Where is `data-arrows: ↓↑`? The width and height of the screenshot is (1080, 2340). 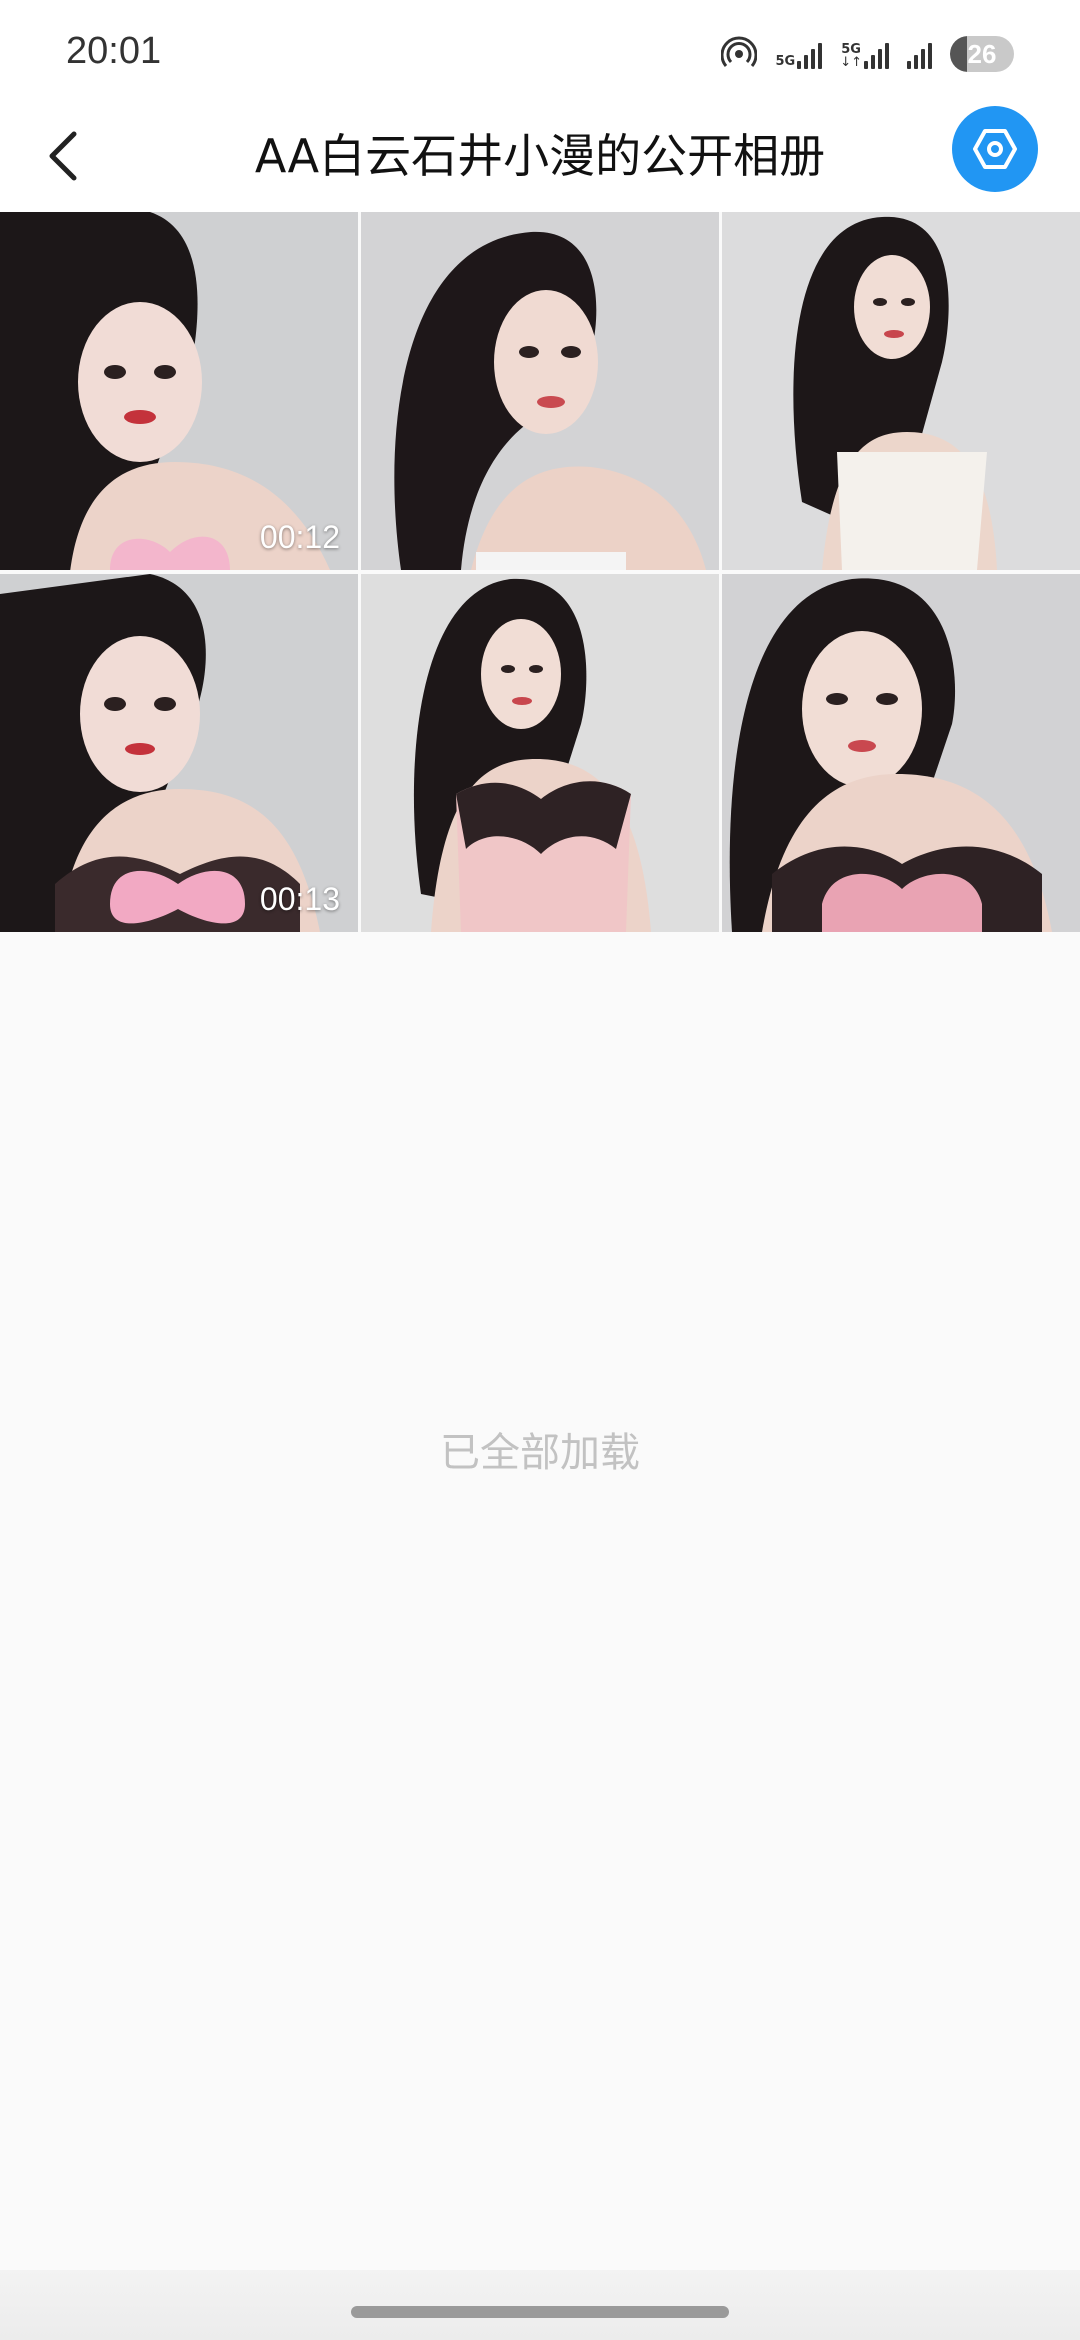 data-arrows: ↓↑ is located at coordinates (851, 62).